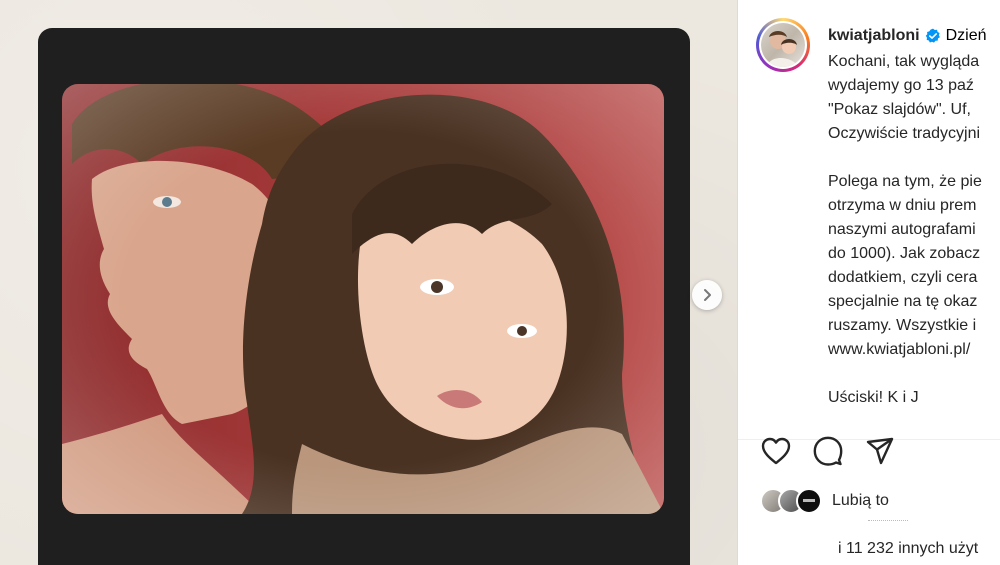  I want to click on caption-link: www.kwiatjabloni.pl/, so click(899, 350).